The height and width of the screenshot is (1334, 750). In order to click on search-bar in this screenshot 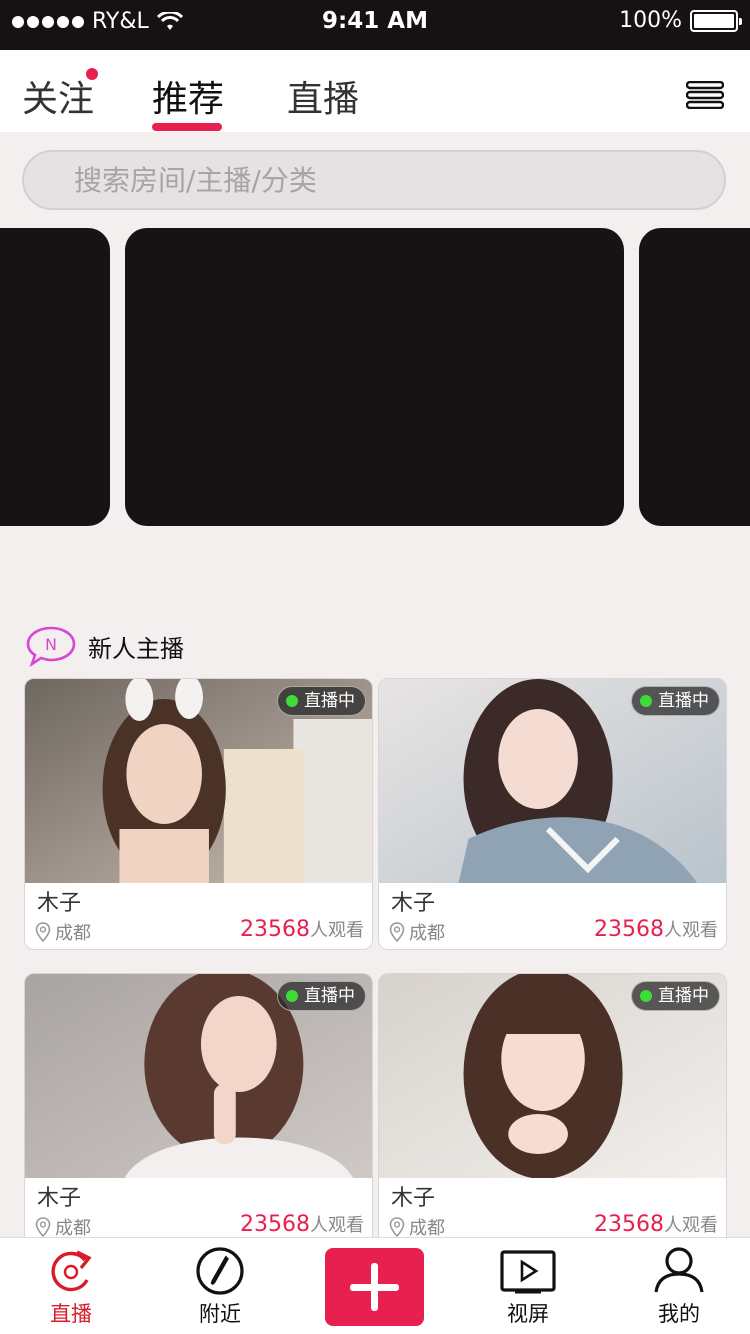, I will do `click(374, 180)`.